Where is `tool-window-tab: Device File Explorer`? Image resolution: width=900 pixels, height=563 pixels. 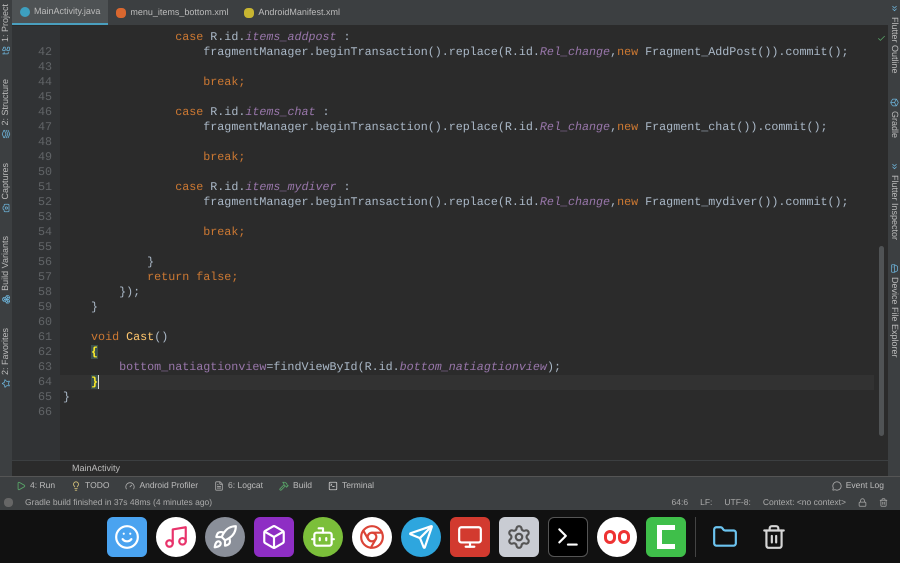
tool-window-tab: Device File Explorer is located at coordinates (891, 311).